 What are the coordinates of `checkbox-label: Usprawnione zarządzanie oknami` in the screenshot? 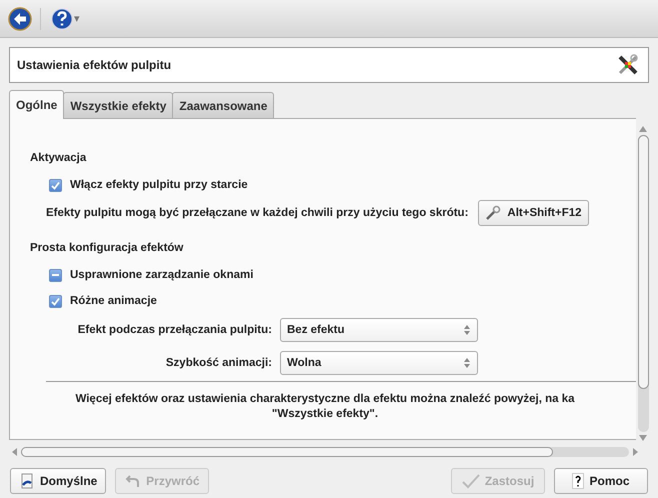 It's located at (162, 275).